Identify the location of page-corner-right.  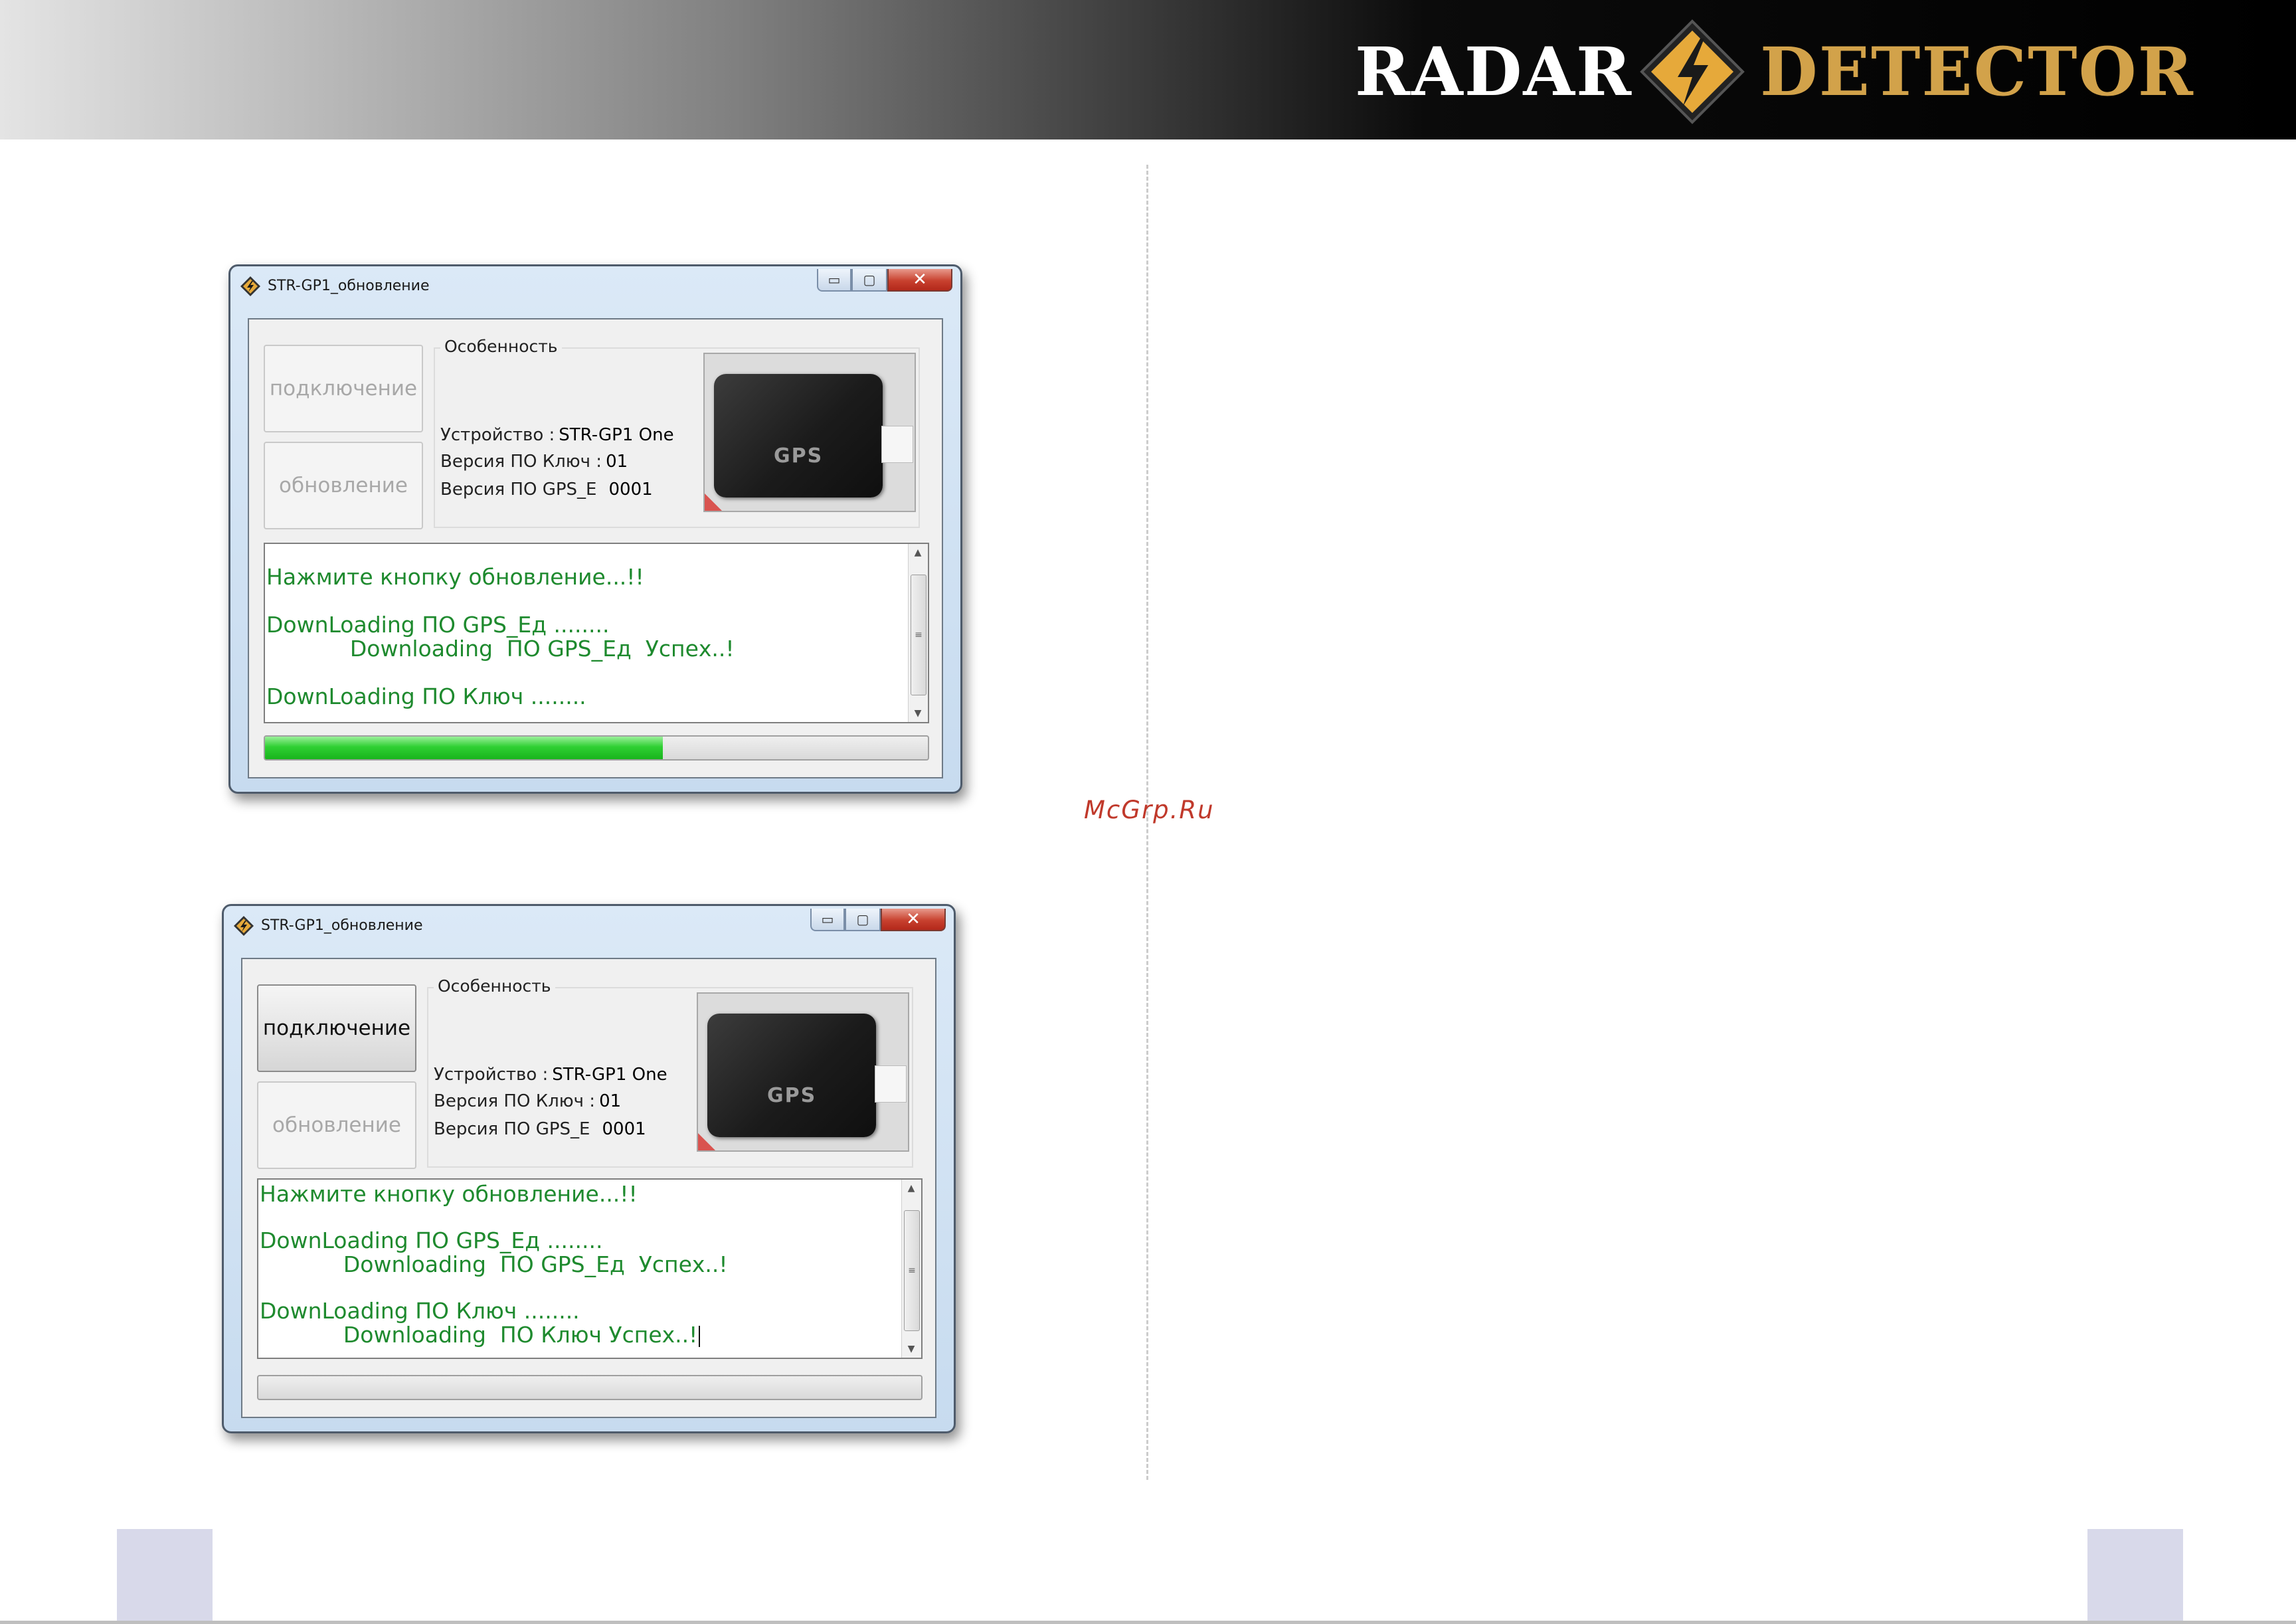
(2135, 1576).